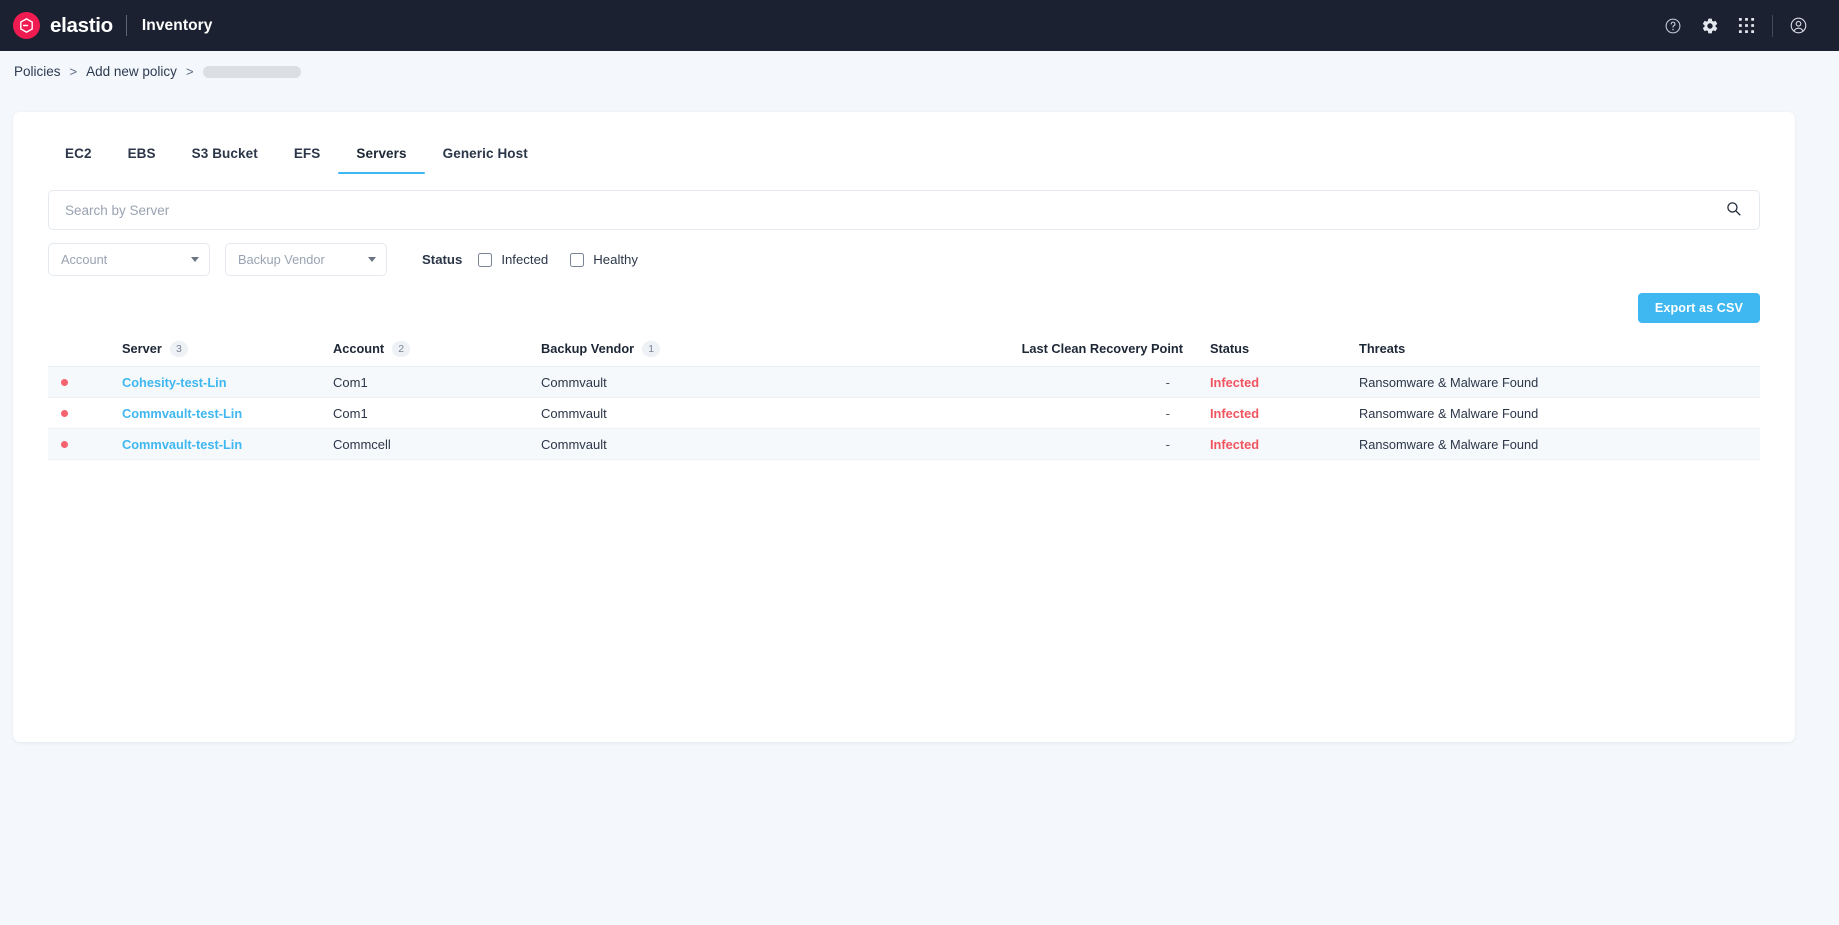 This screenshot has height=925, width=1839. I want to click on apps-grid-icon, so click(1746, 25).